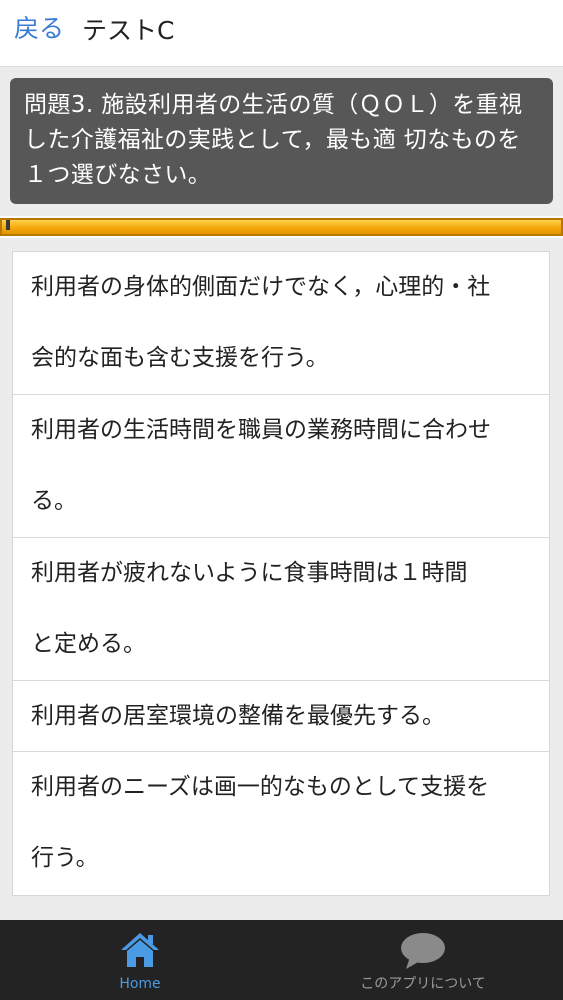 This screenshot has height=1000, width=563. I want to click on nav-about-label: このアプリについて, so click(423, 984).